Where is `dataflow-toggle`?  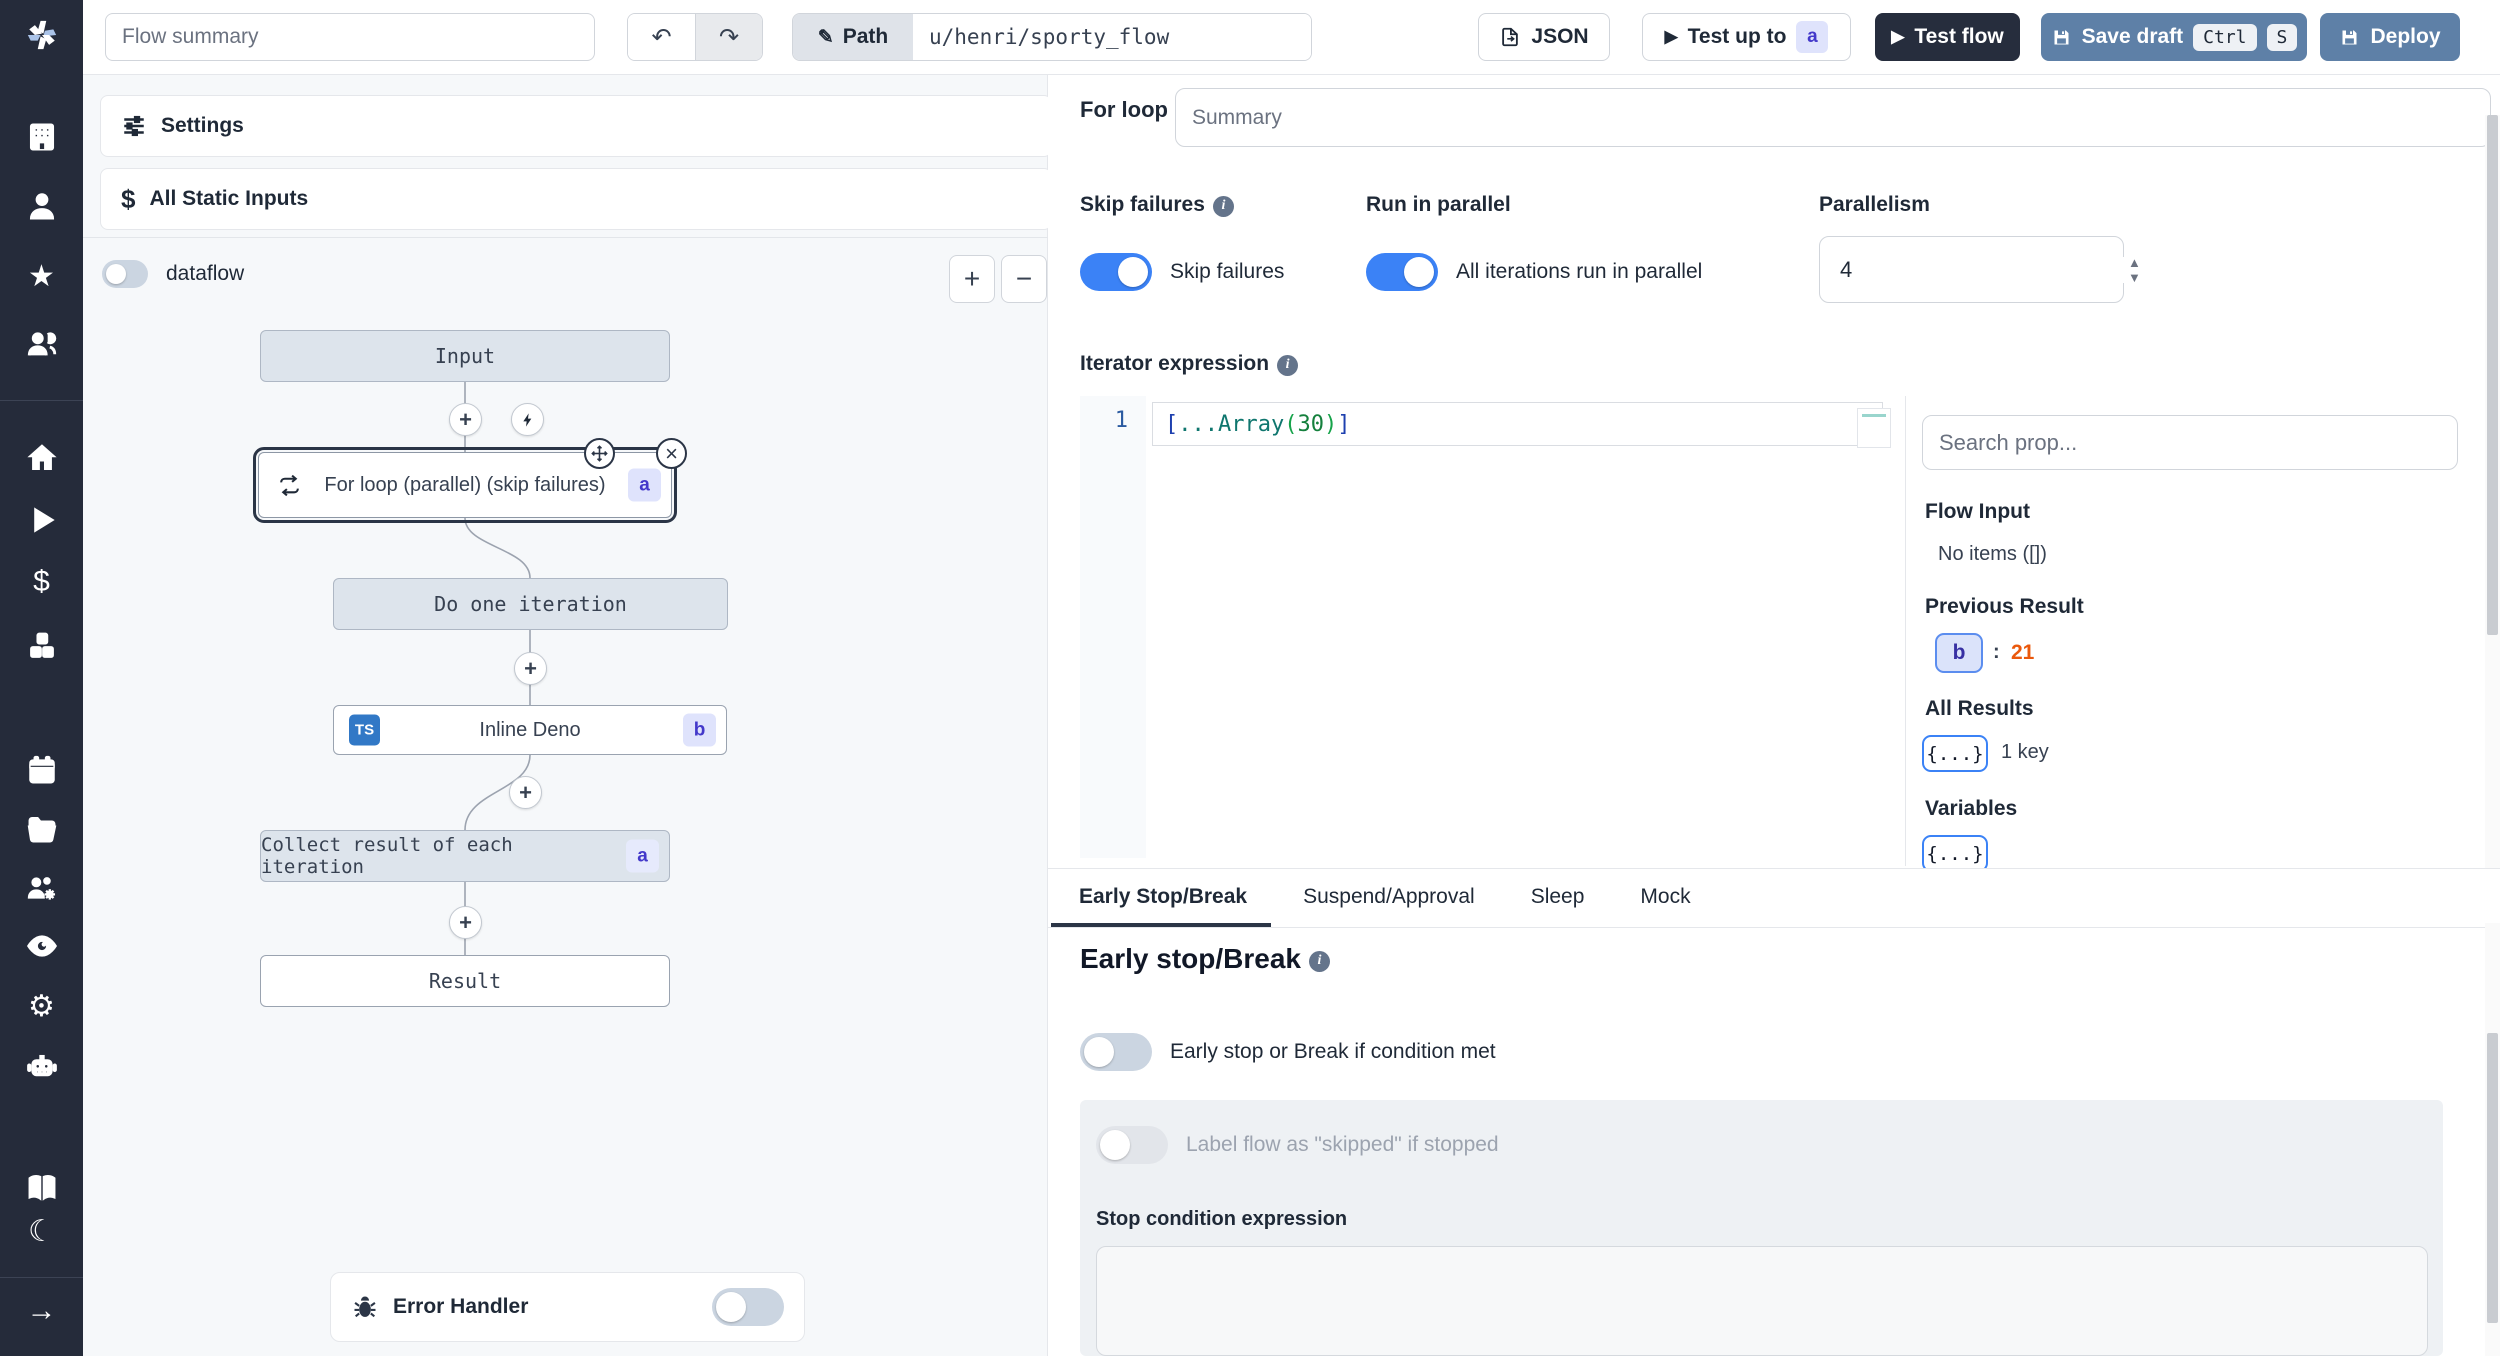
dataflow-toggle is located at coordinates (125, 274).